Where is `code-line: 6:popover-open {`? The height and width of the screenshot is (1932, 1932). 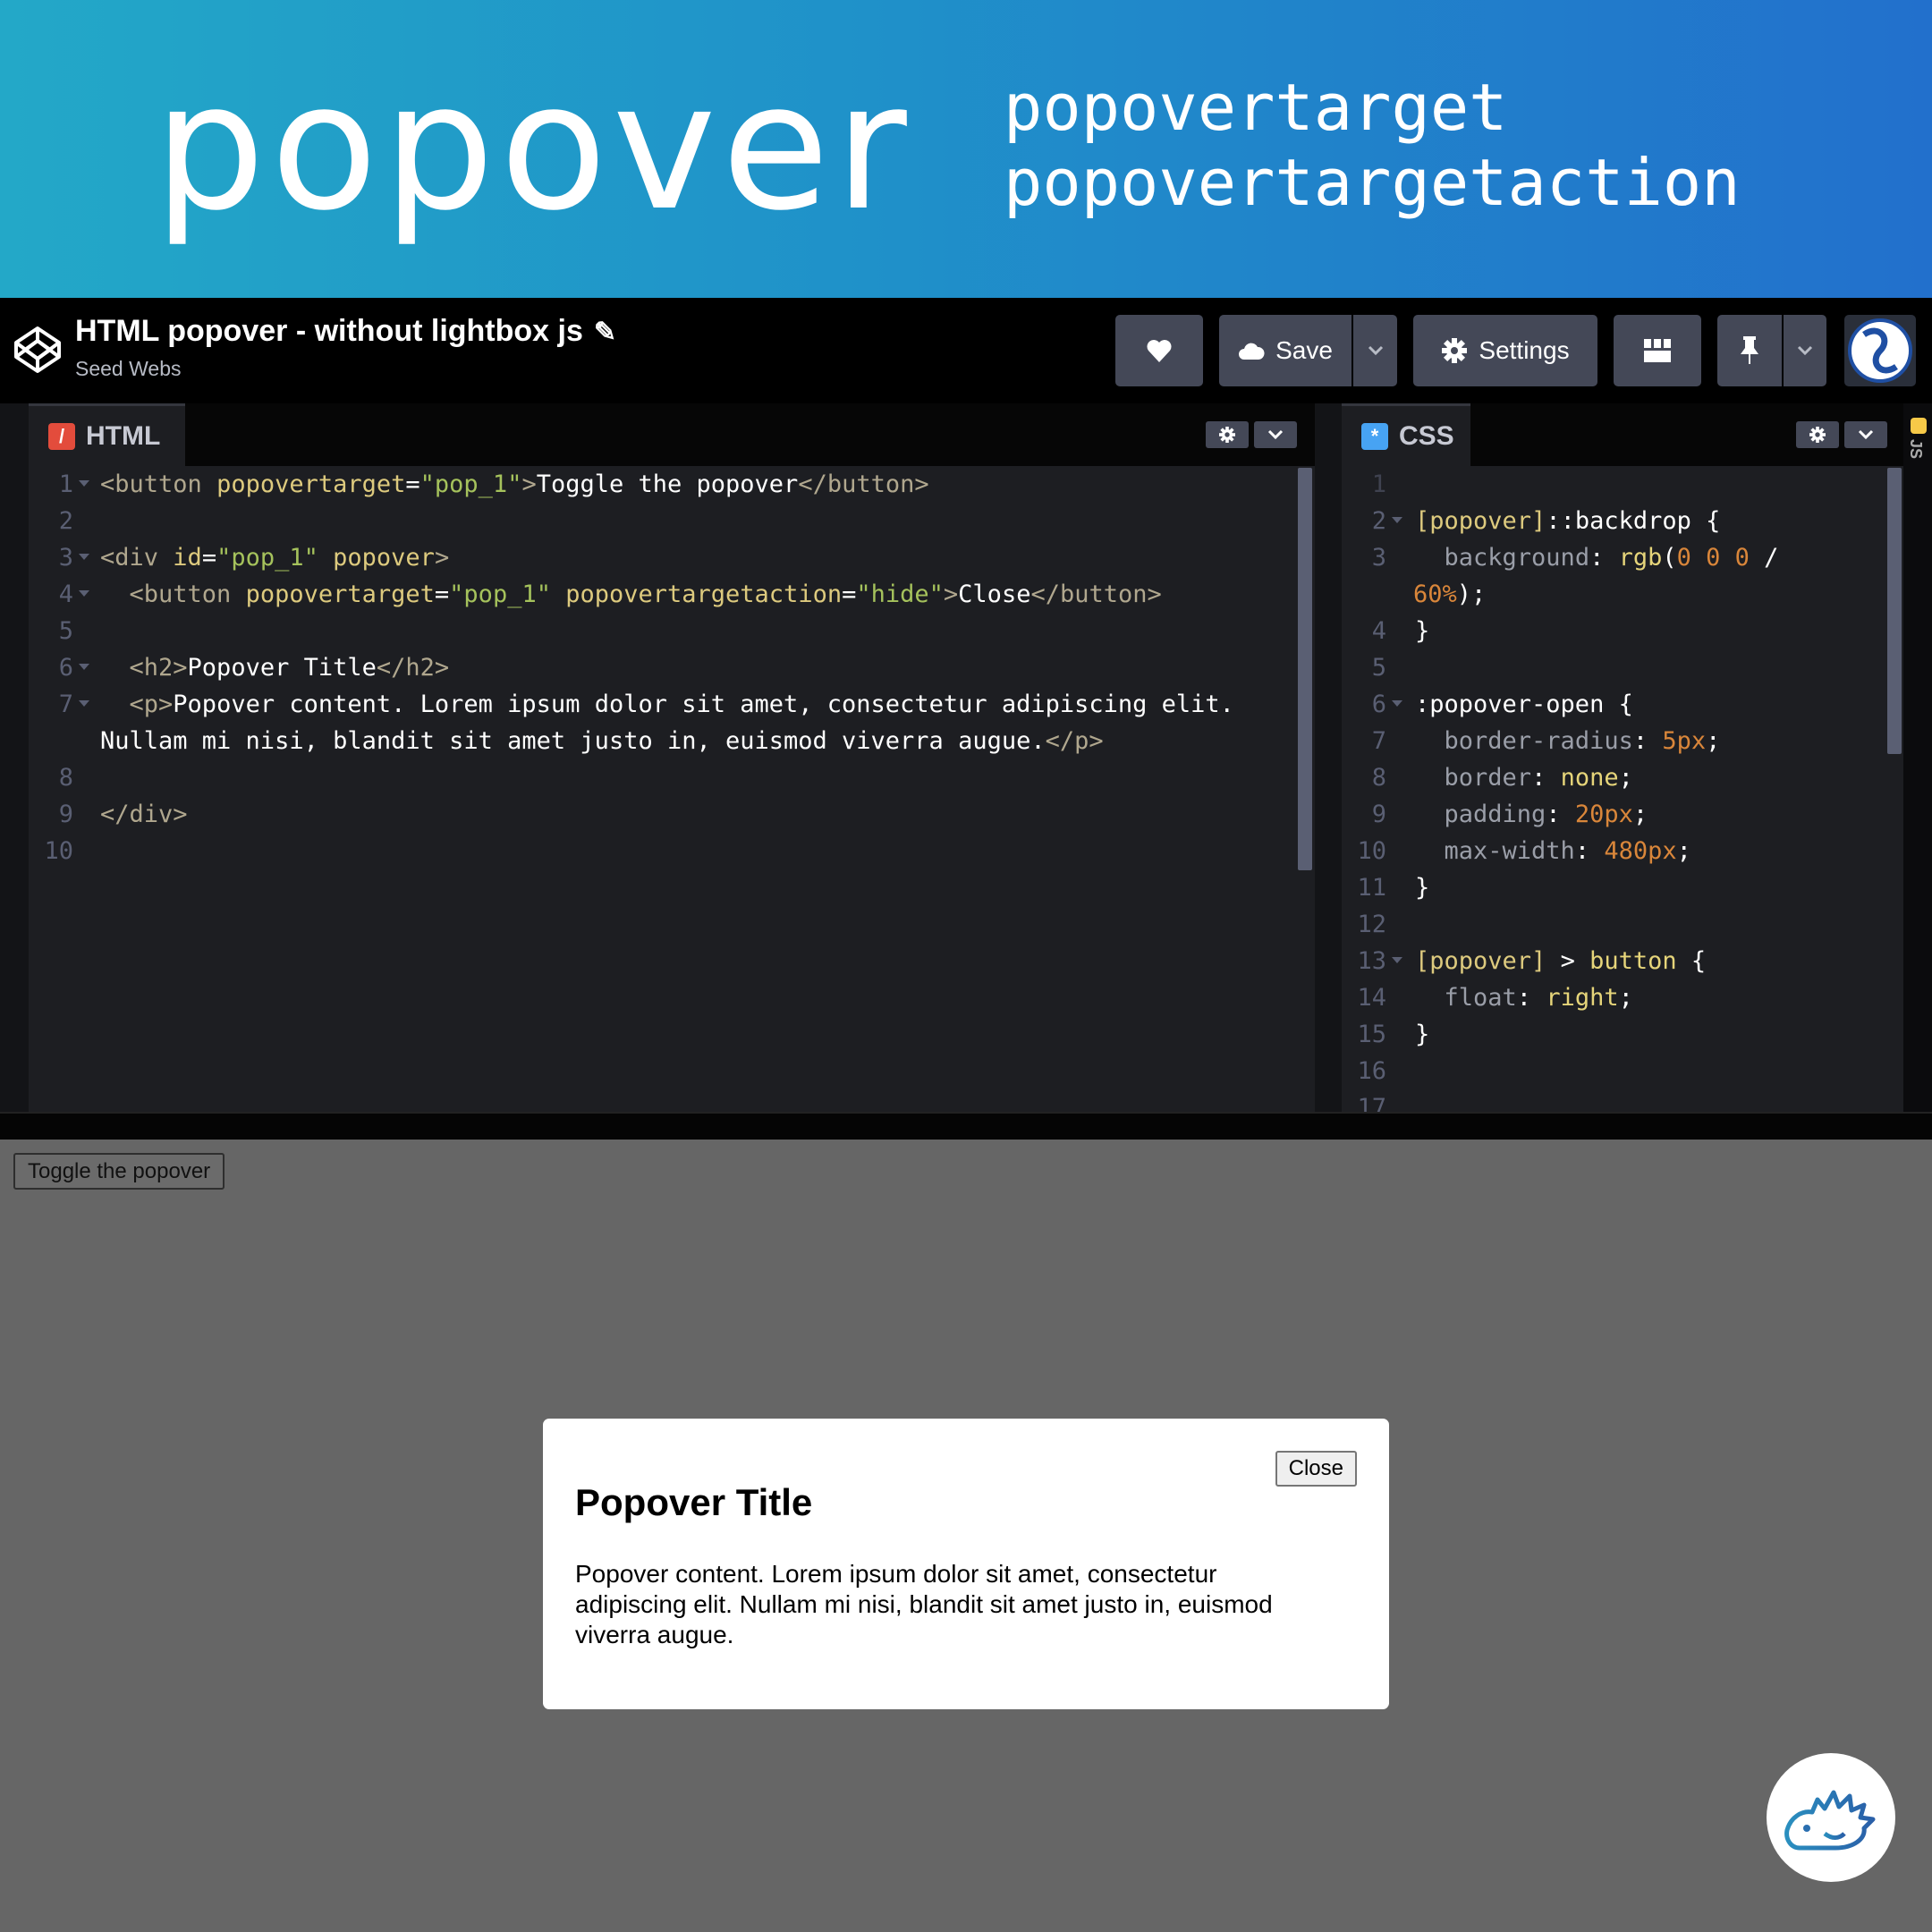 code-line: 6:popover-open { is located at coordinates (1502, 704).